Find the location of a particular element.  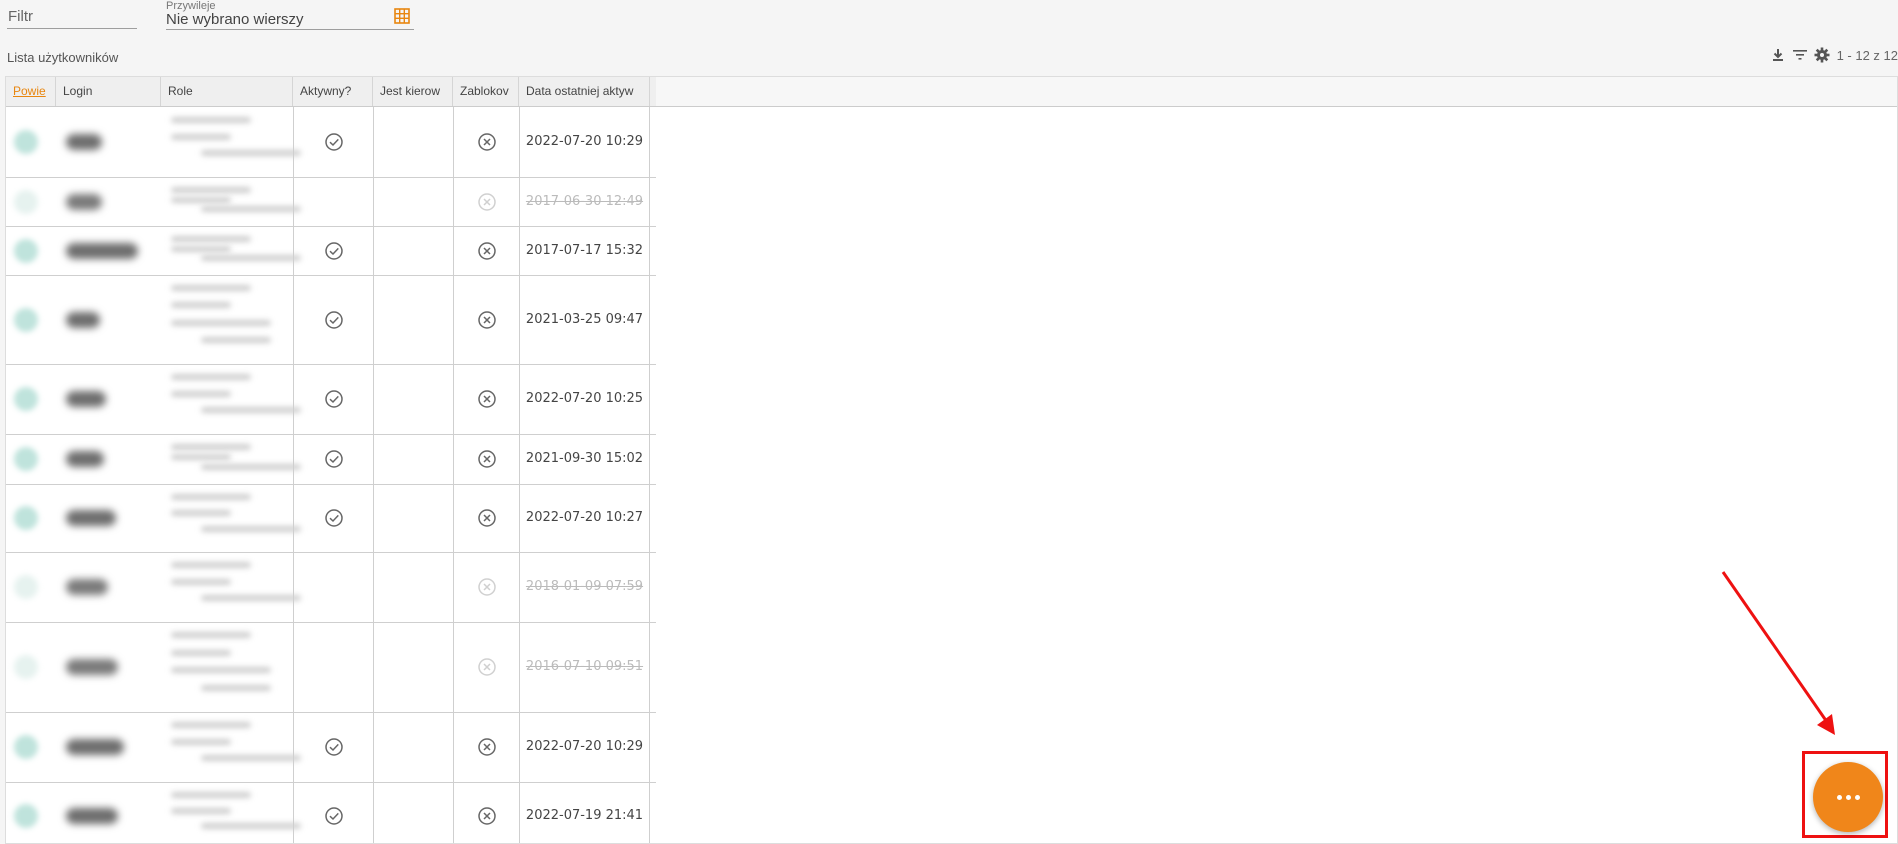

last-activity-date: 2021-03-25 09:47 is located at coordinates (584, 319).